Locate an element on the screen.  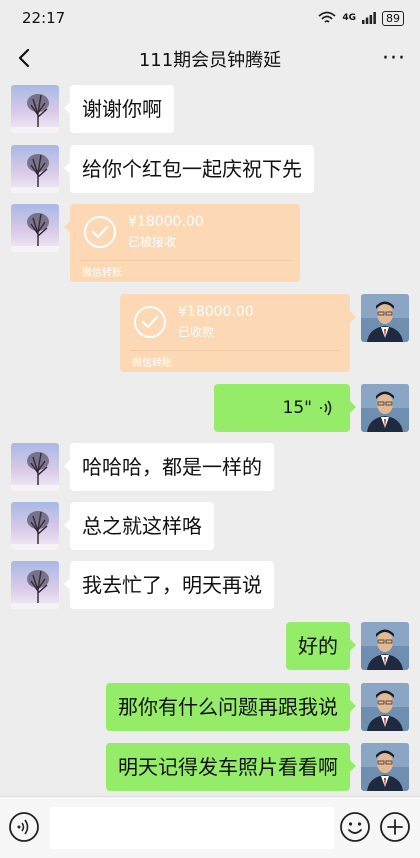
input-bar is located at coordinates (210, 827).